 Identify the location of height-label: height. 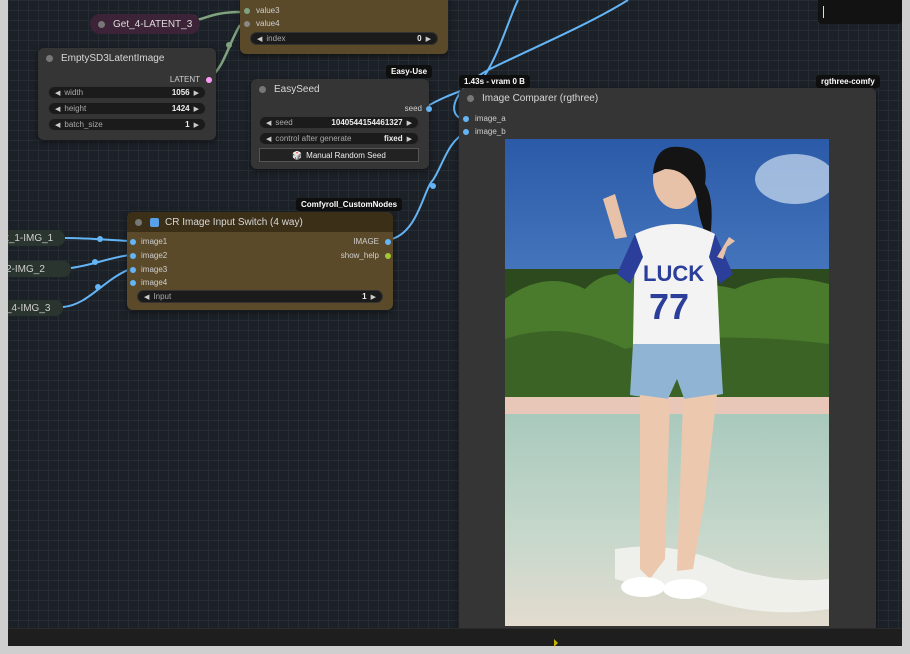
(75, 108).